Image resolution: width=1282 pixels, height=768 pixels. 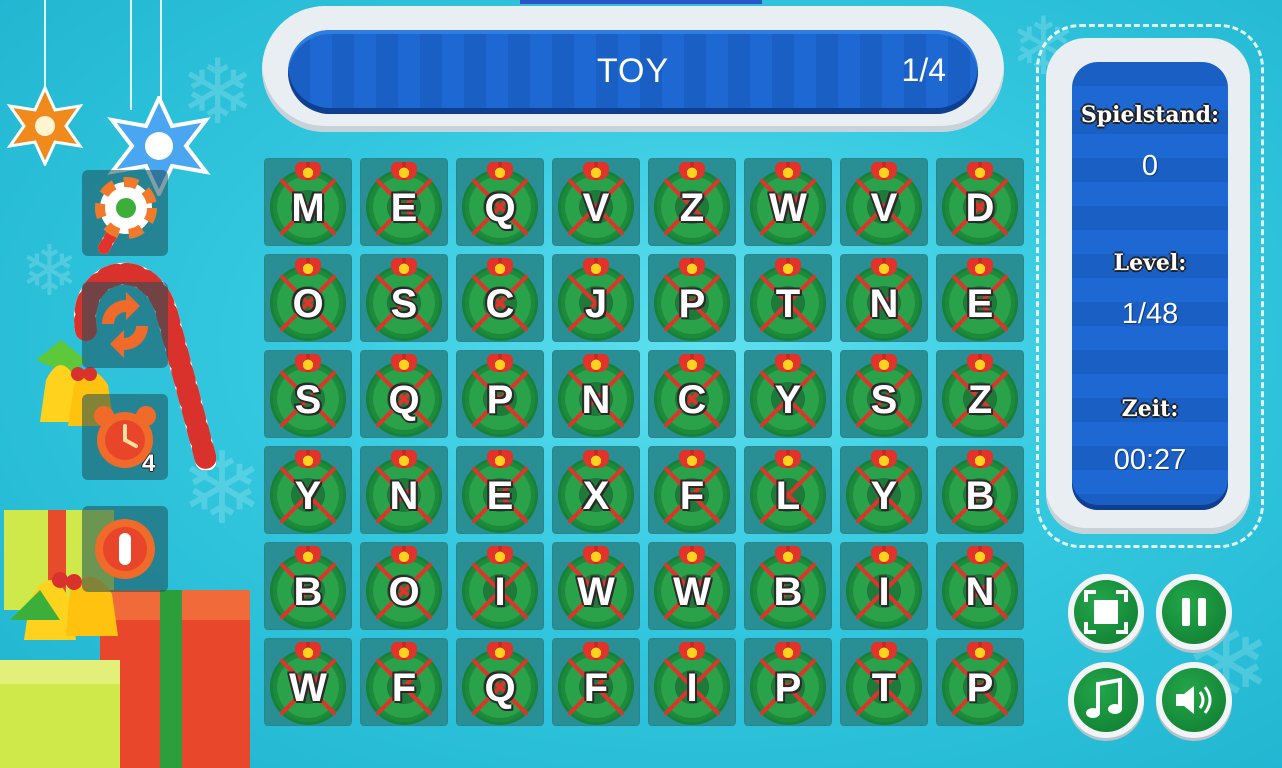 I want to click on pause-button, so click(x=1194, y=612).